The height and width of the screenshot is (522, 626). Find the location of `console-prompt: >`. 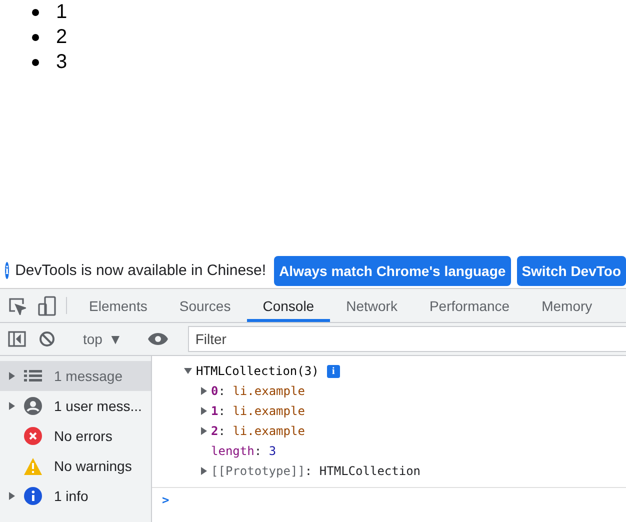

console-prompt: > is located at coordinates (166, 499).